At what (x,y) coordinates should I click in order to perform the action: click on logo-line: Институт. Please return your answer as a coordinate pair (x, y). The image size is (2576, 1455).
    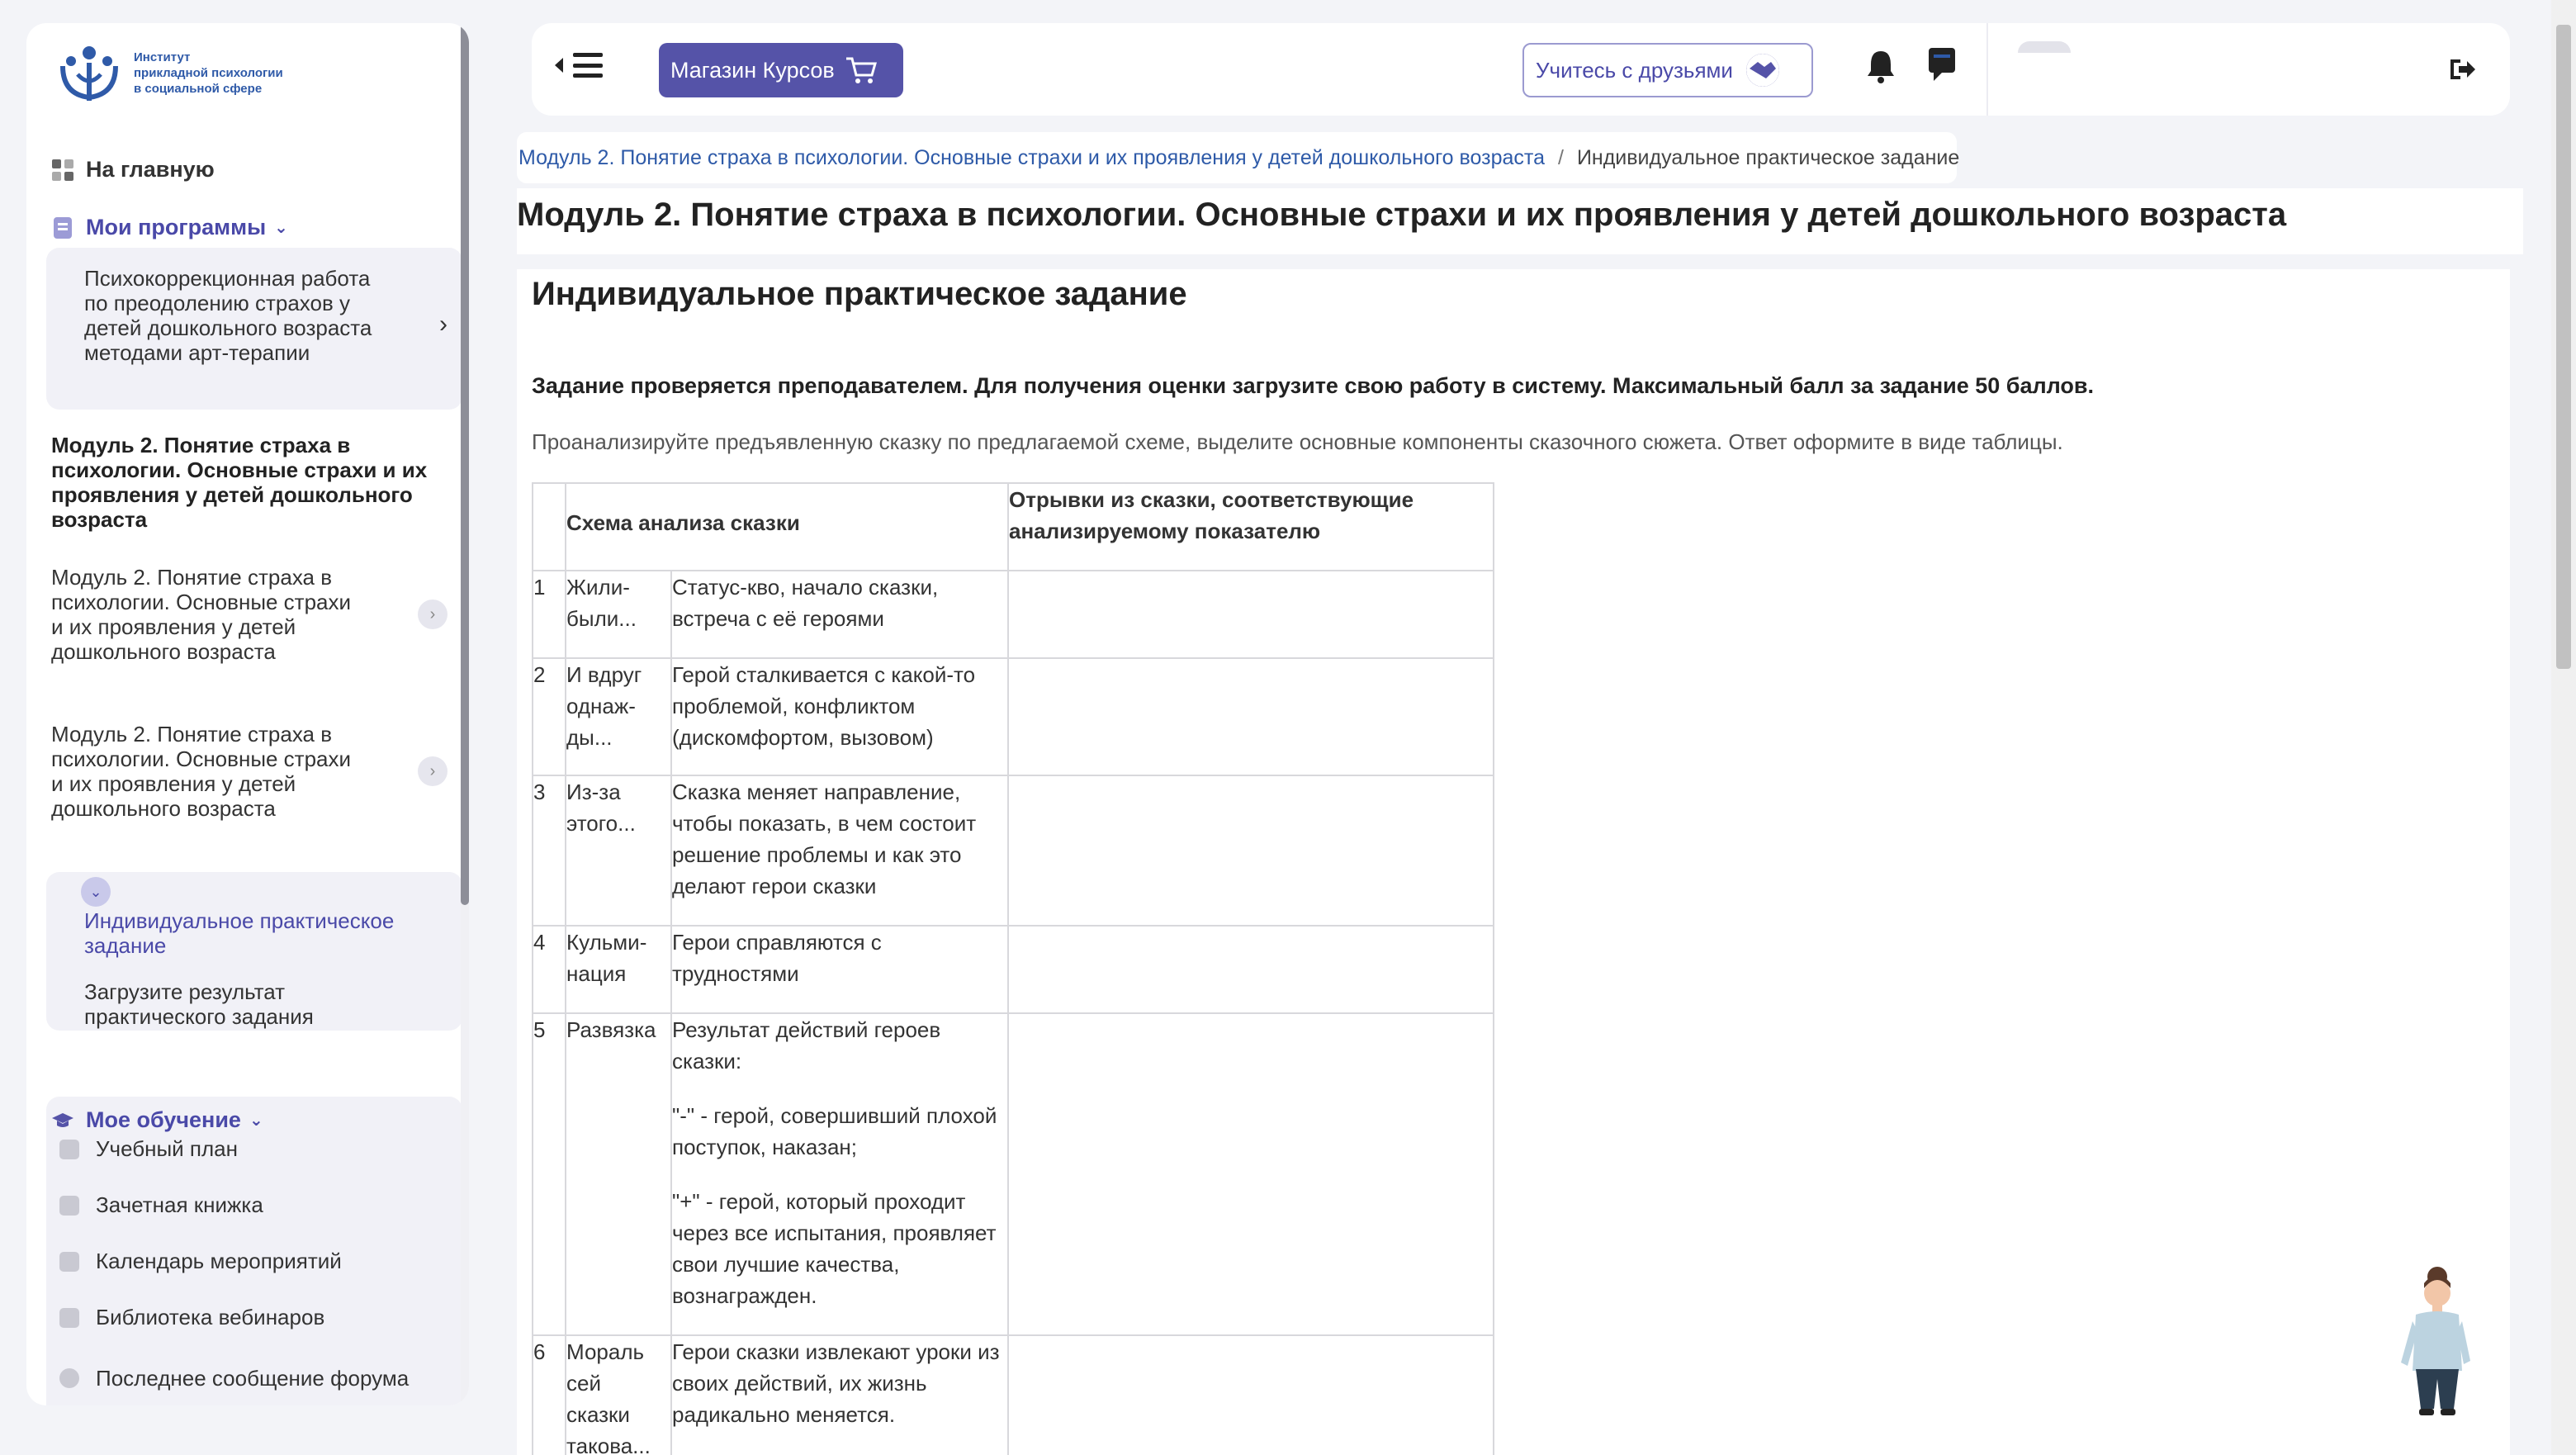
    Looking at the image, I should click on (162, 57).